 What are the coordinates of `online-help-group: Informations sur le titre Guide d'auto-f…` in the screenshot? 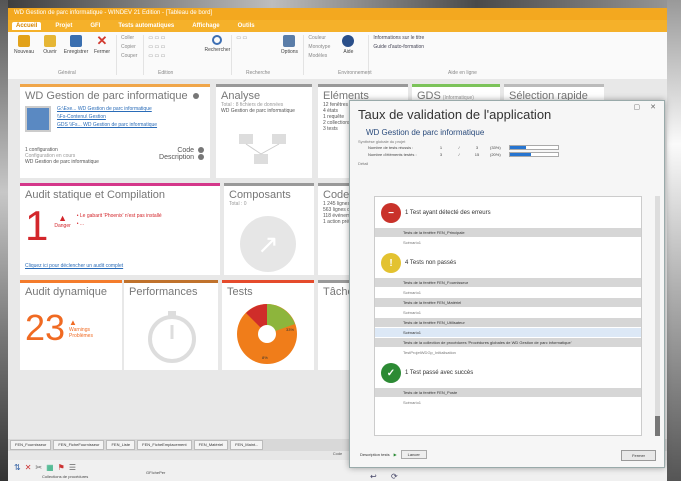 It's located at (398, 55).